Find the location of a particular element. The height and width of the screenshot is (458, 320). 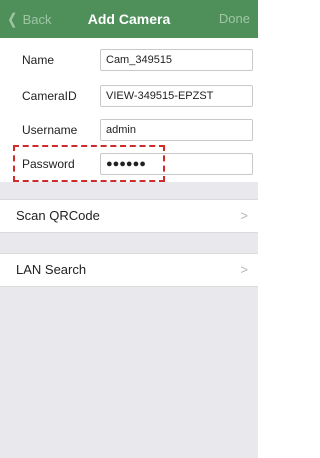

camera-id-label: CameraID is located at coordinates (49, 96).